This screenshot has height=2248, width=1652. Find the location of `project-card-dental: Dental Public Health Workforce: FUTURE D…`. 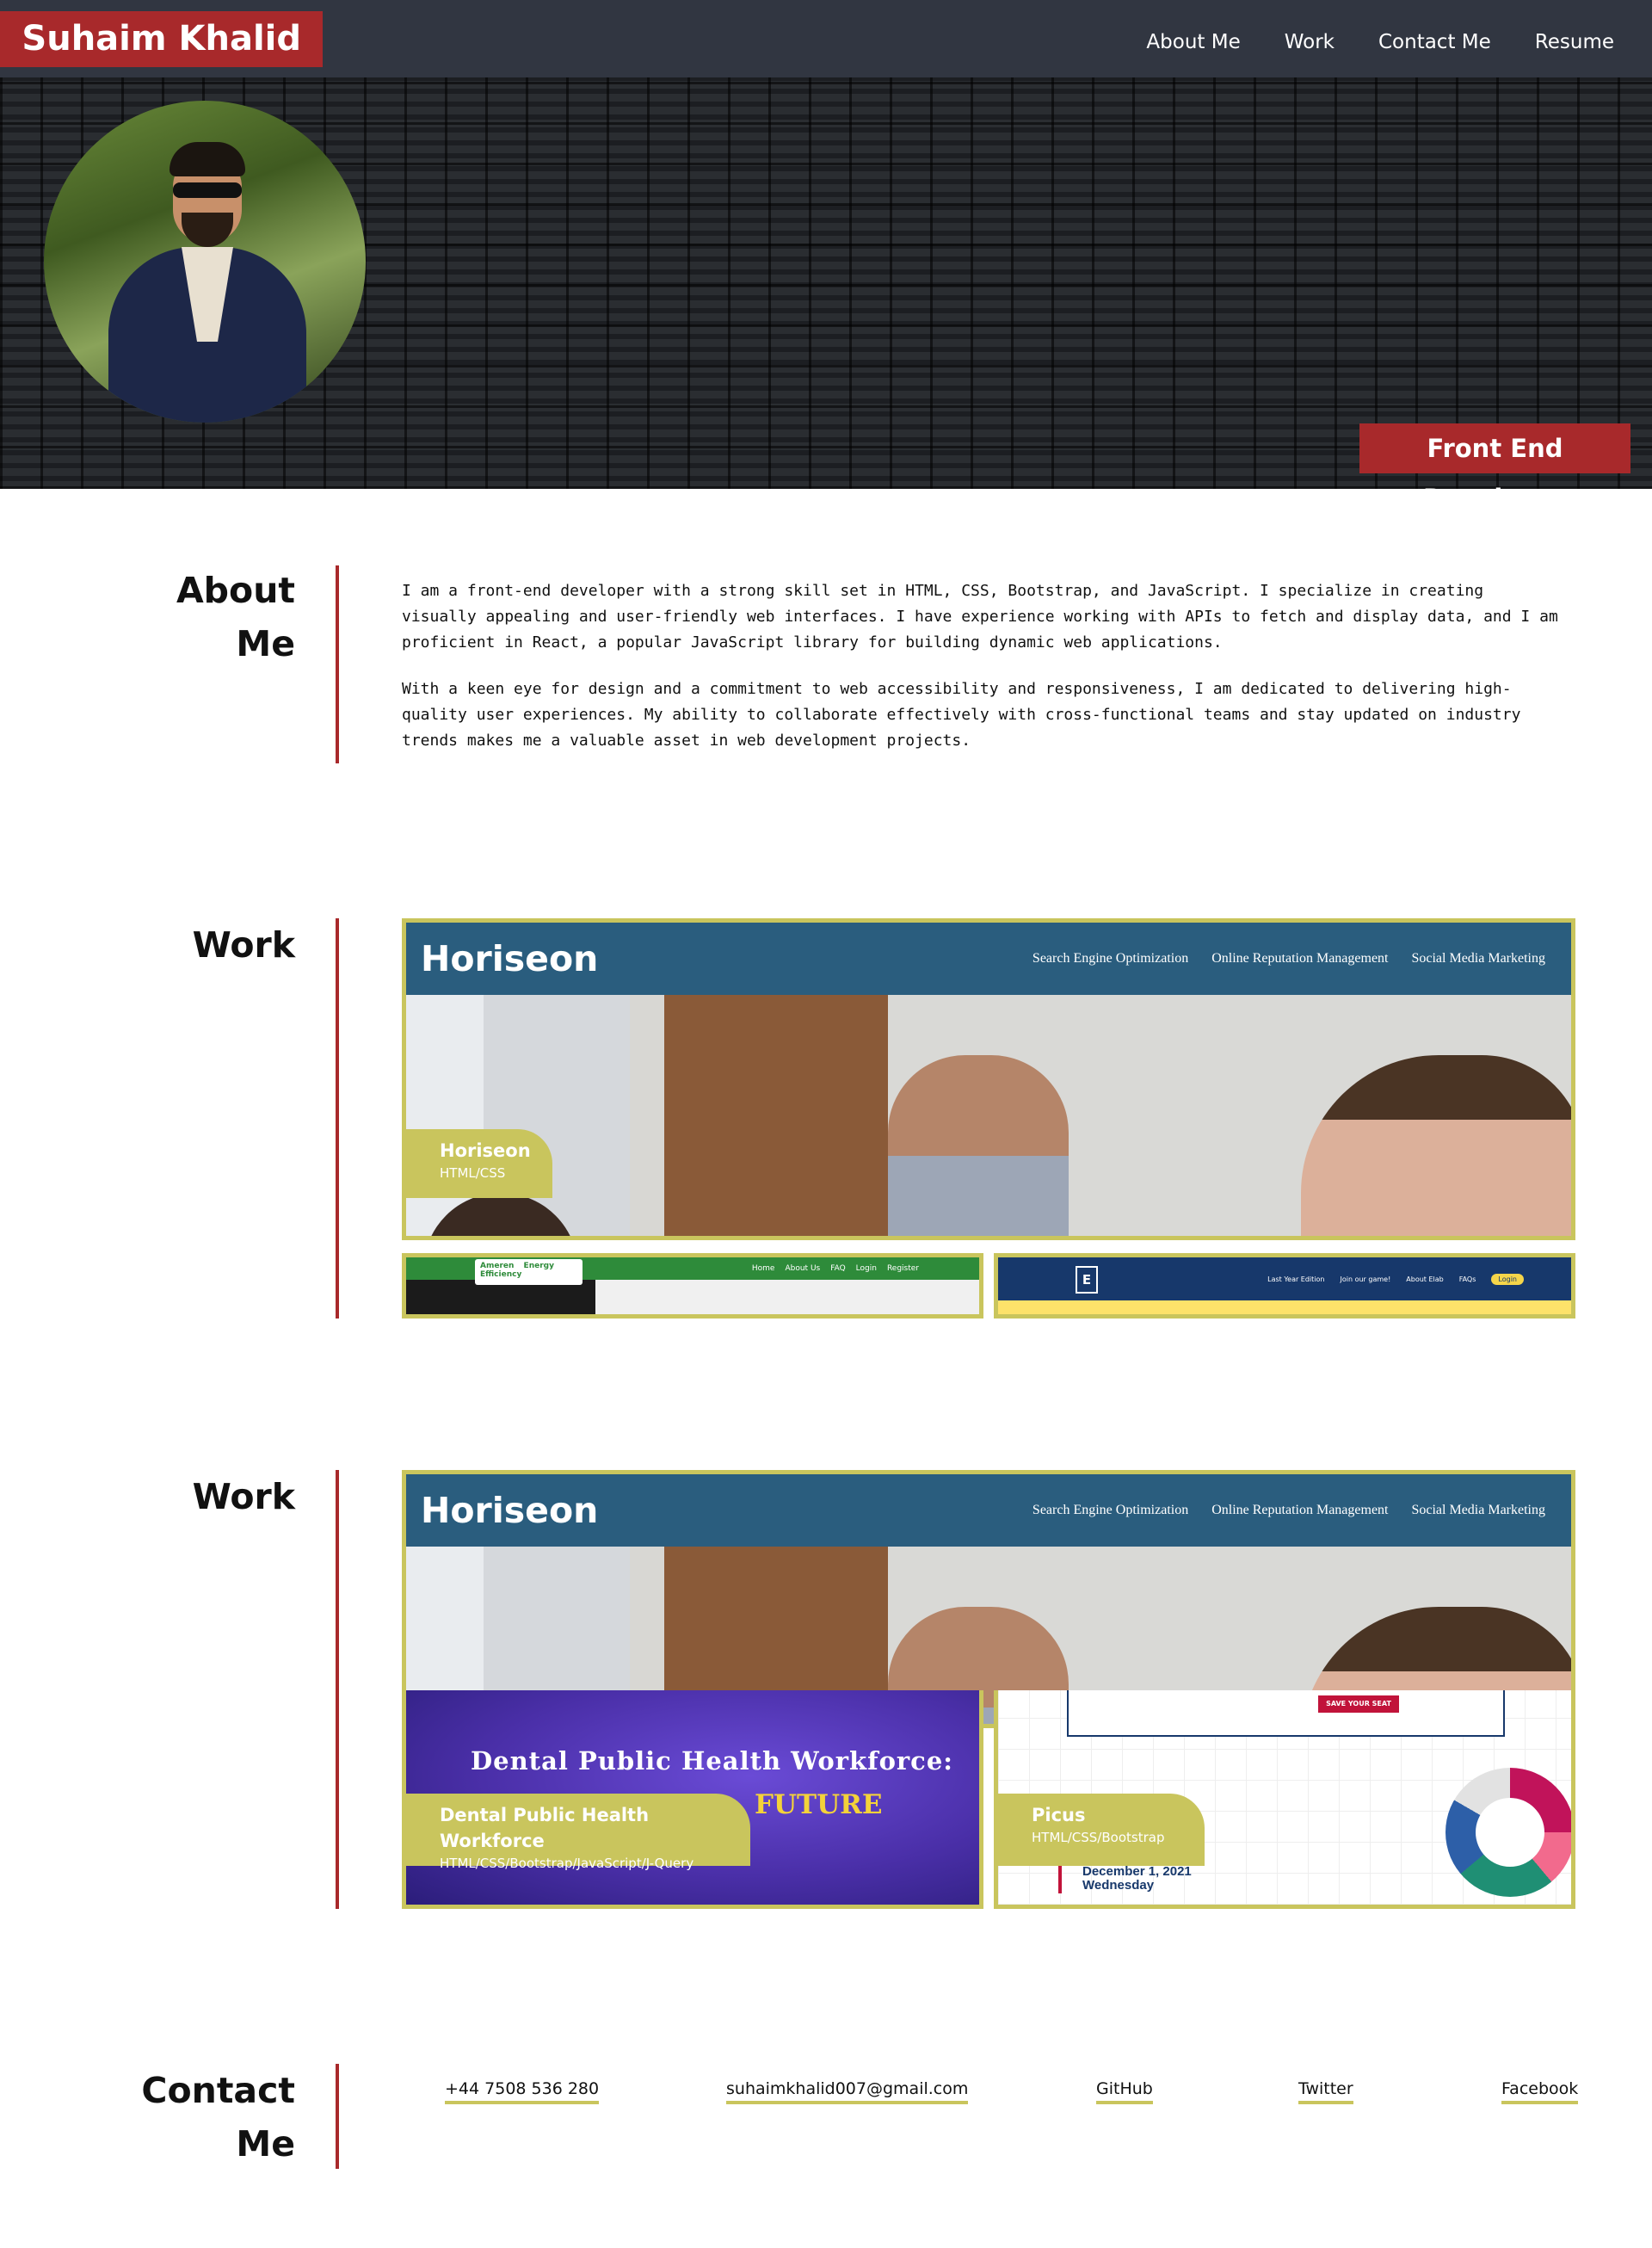

project-card-dental: Dental Public Health Workforce: FUTURE D… is located at coordinates (692, 1799).